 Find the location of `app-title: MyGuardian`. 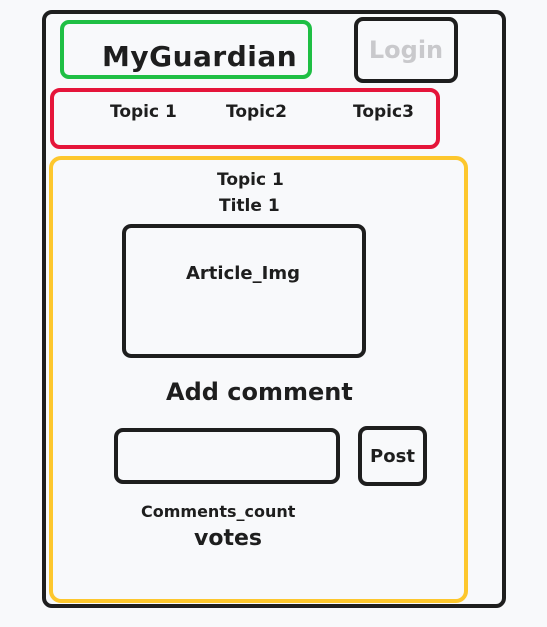

app-title: MyGuardian is located at coordinates (200, 56).